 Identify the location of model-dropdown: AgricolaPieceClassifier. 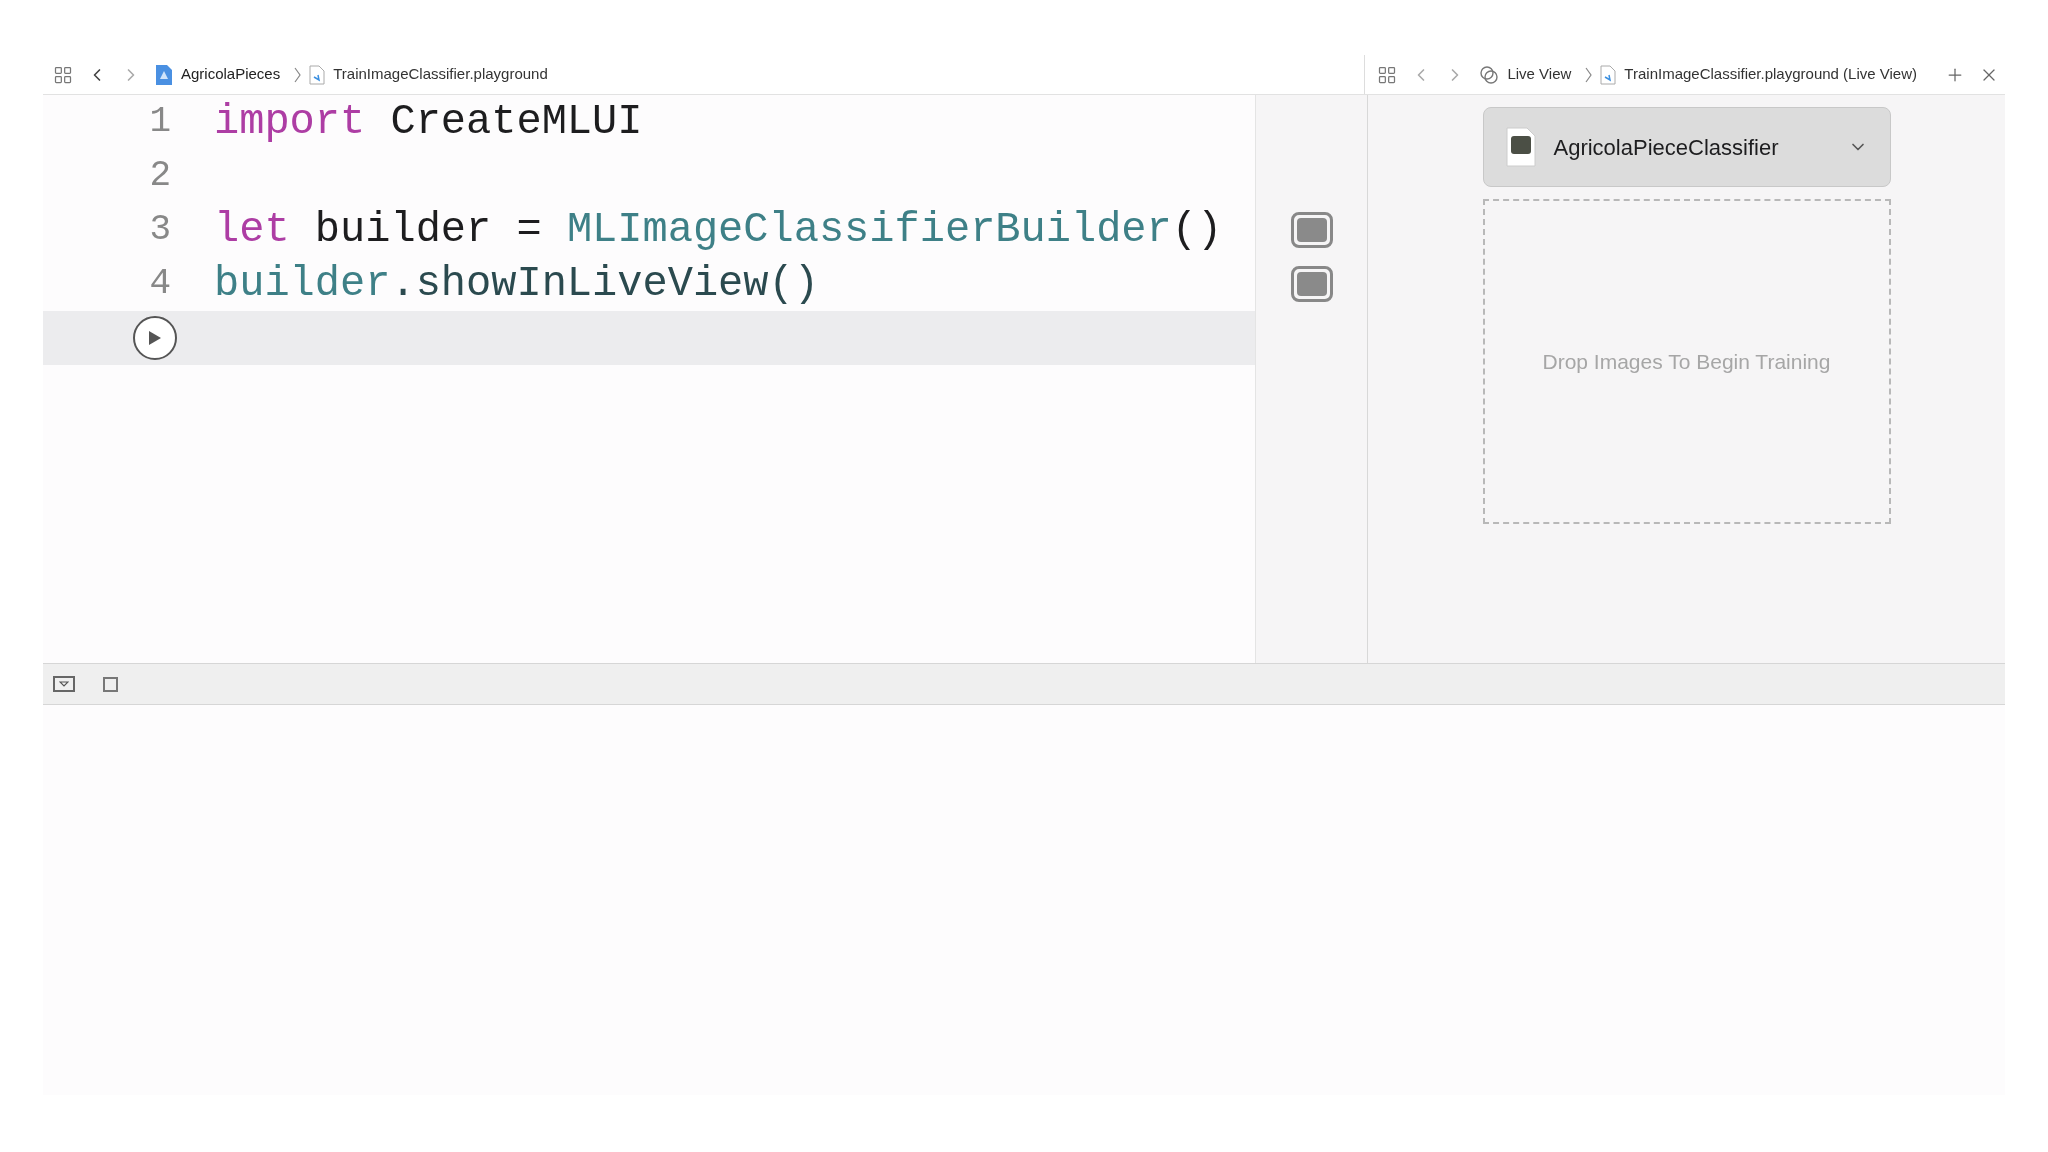
(1686, 147).